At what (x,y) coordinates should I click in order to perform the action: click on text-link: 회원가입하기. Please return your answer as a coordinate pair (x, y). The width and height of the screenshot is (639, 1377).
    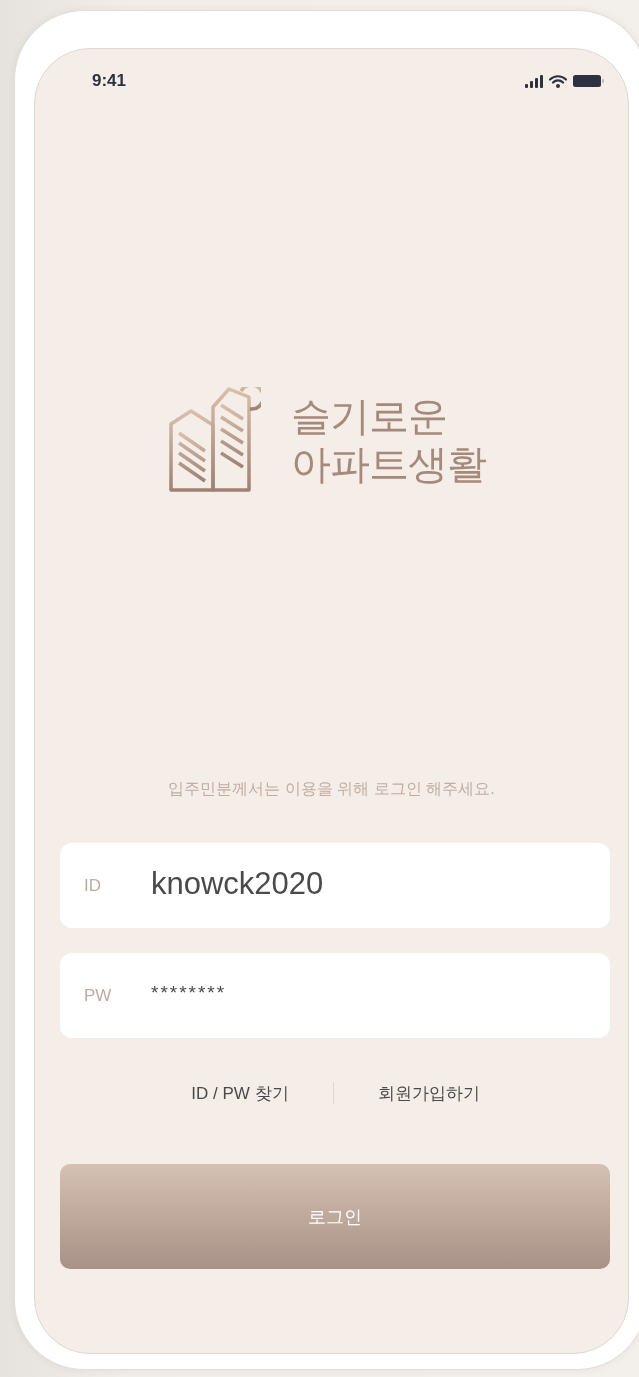
    Looking at the image, I should click on (428, 1093).